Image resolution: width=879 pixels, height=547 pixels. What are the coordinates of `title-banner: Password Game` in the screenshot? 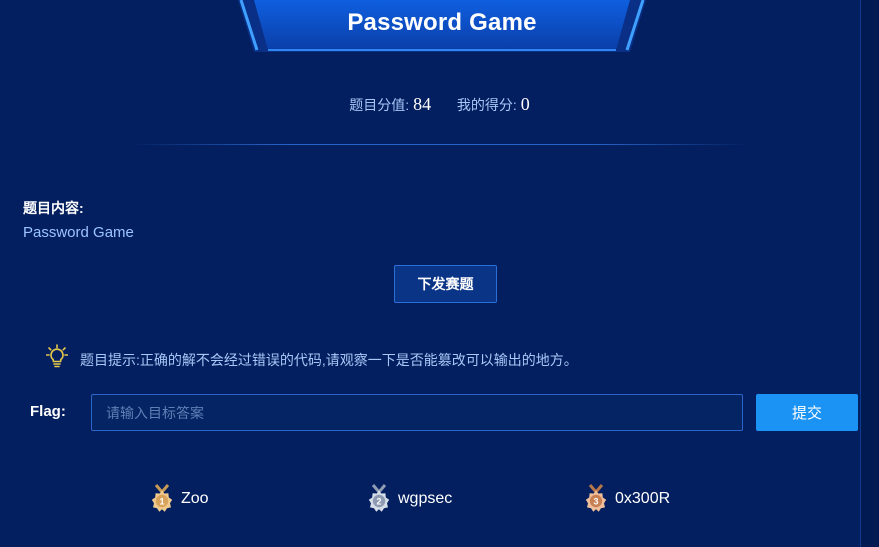 It's located at (442, 26).